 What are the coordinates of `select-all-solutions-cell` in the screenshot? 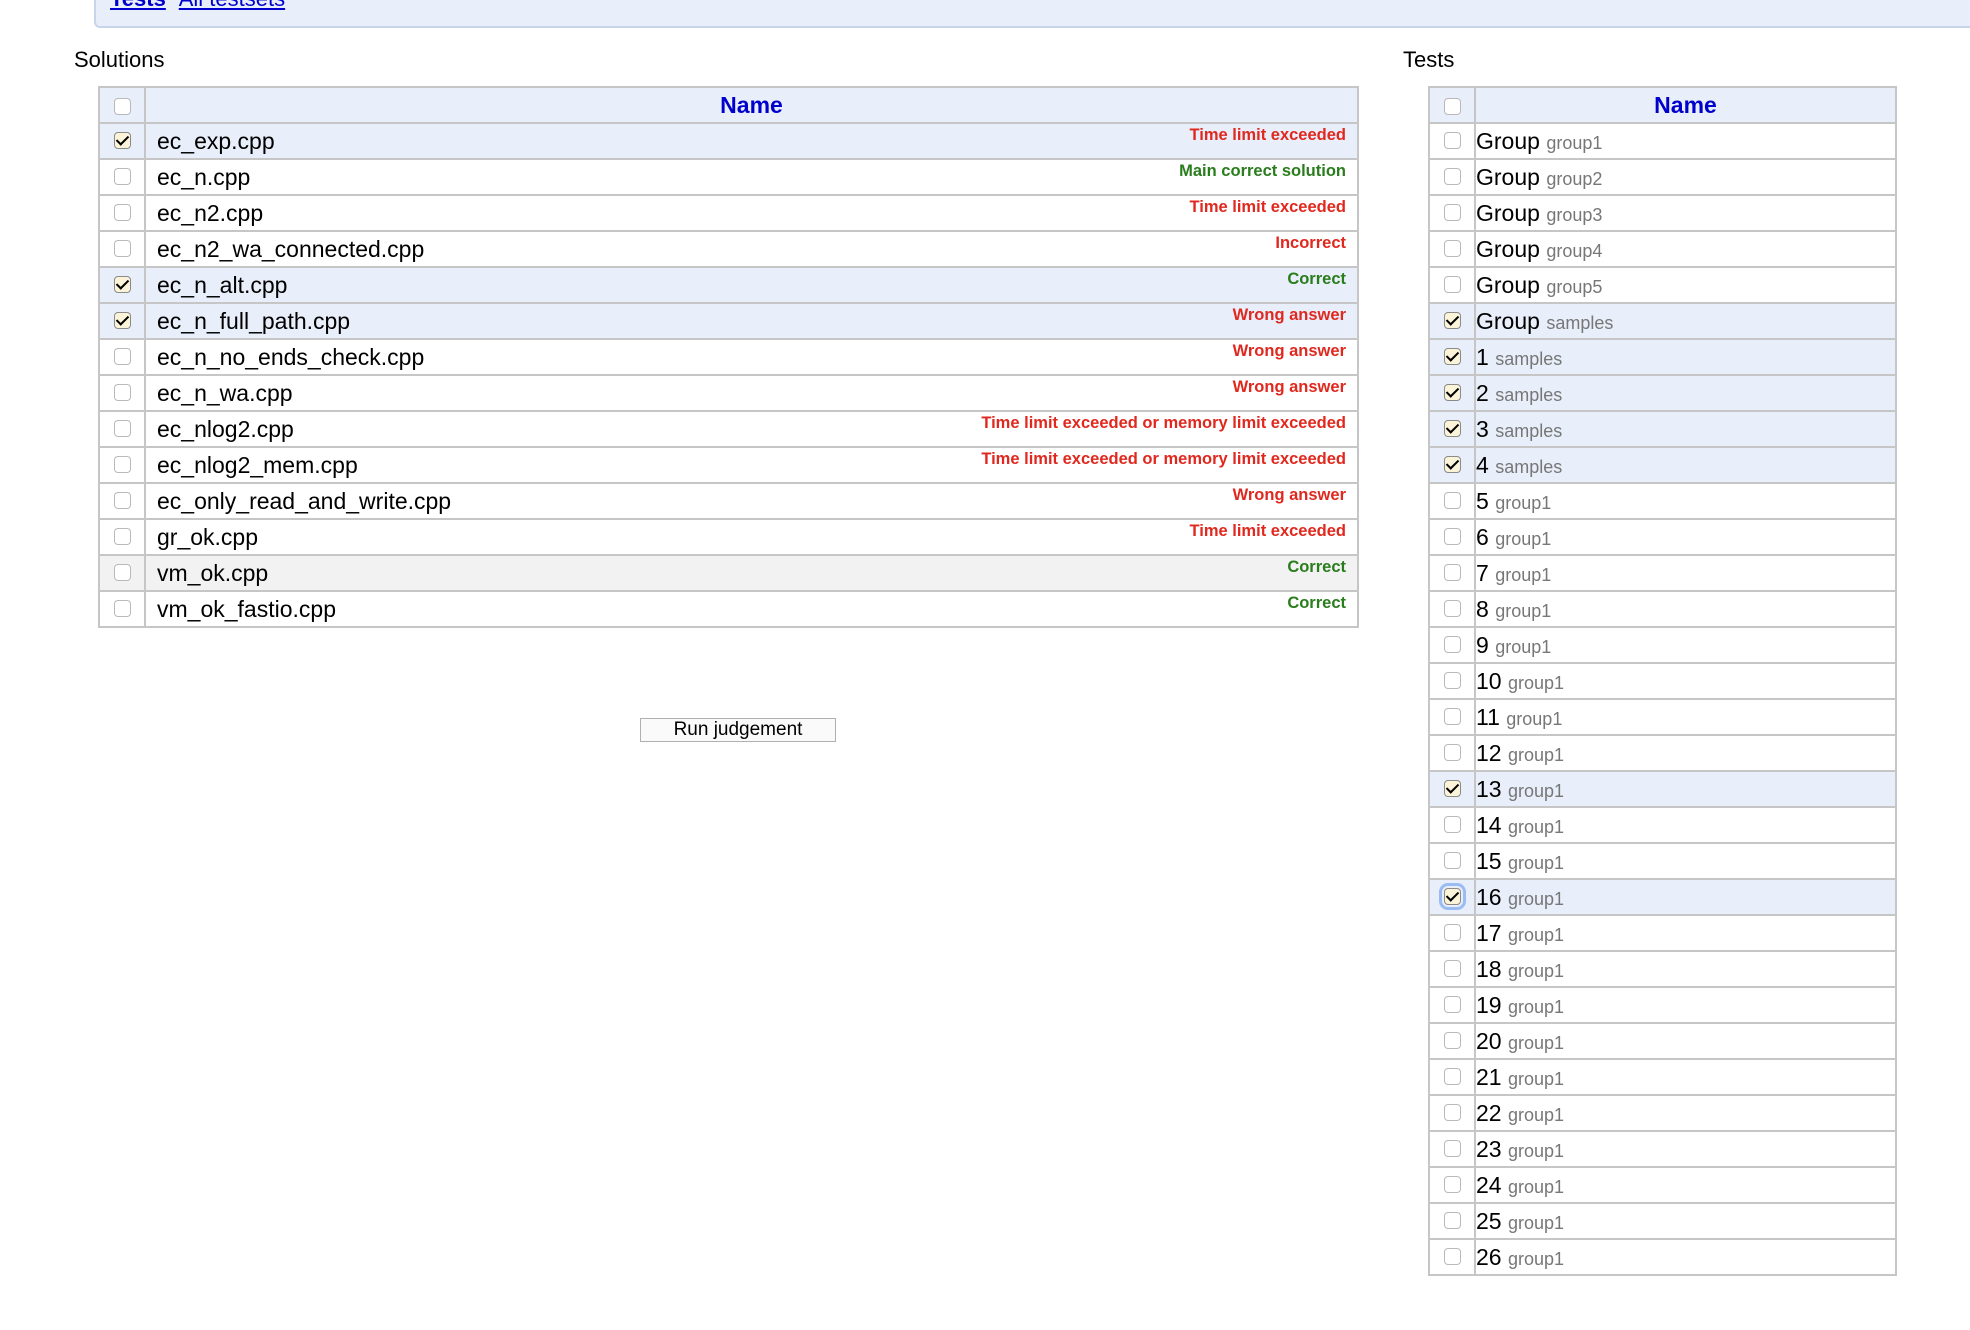 It's located at (122, 105).